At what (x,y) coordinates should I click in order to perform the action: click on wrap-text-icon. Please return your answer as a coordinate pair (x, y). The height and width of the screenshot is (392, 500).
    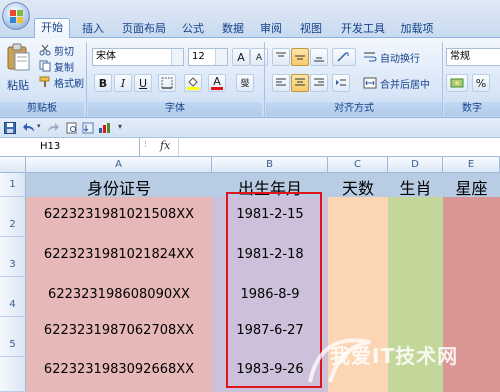
    Looking at the image, I should click on (370, 57).